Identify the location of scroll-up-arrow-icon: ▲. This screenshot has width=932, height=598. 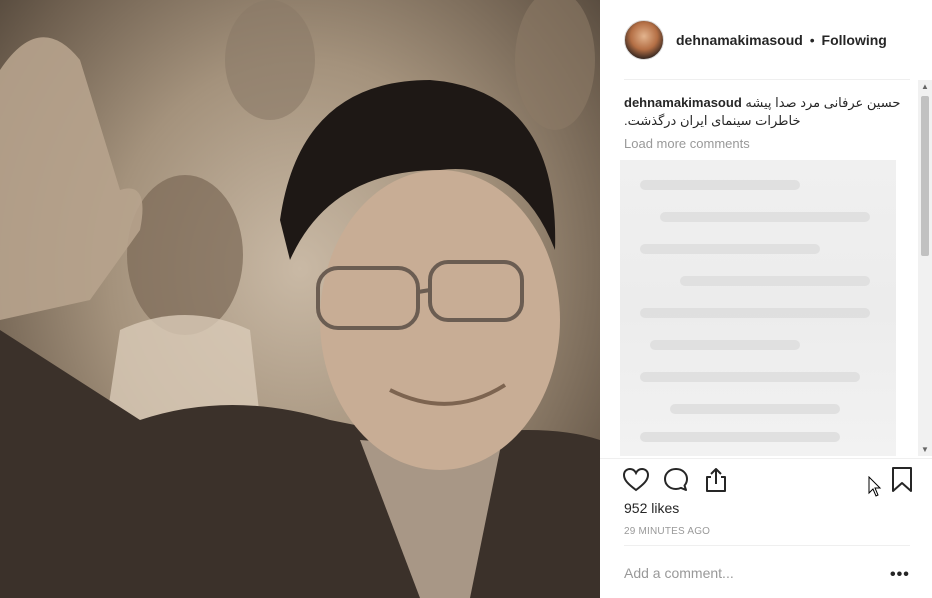
(925, 86).